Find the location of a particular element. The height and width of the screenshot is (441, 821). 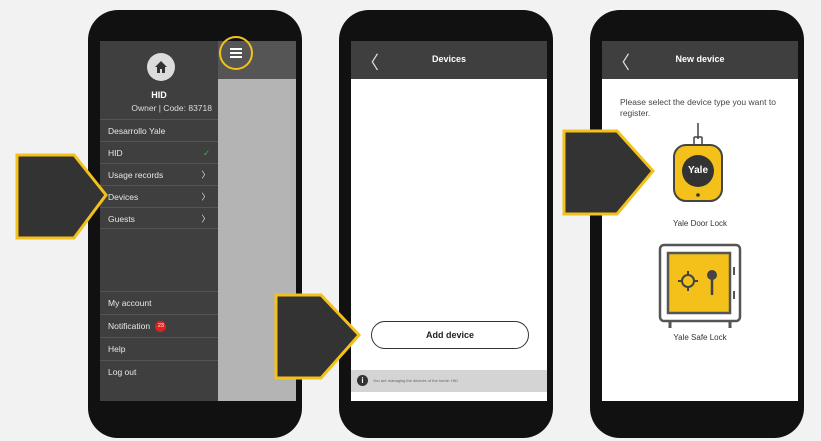

menu-item-my-account: My account is located at coordinates (159, 302).